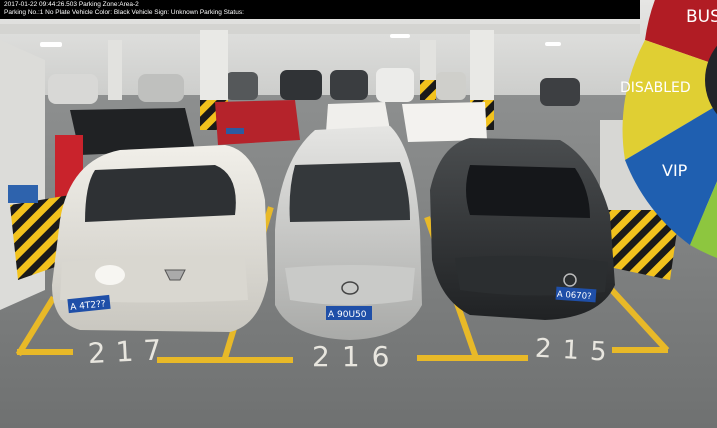 The width and height of the screenshot is (717, 428). I want to click on slot-number-215: 215, so click(576, 351).